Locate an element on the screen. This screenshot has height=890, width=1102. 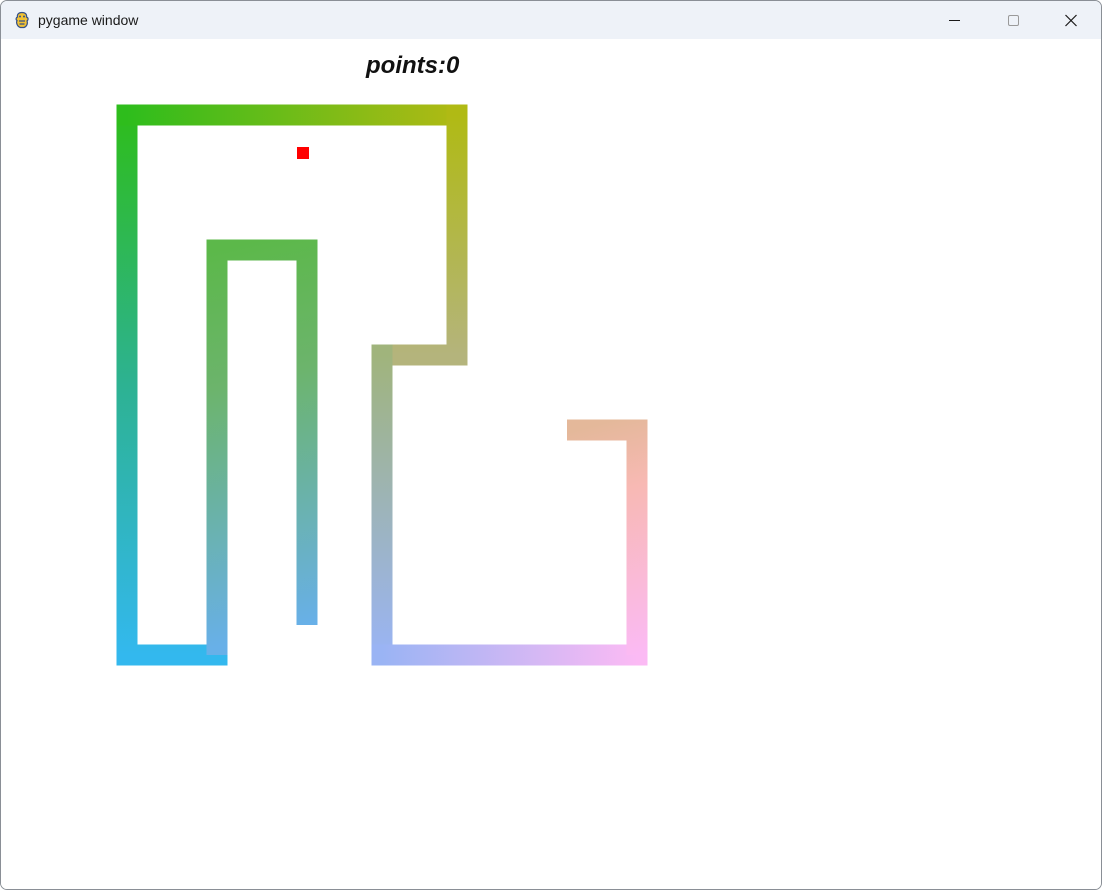
pygame-snake-icon is located at coordinates (22, 20).